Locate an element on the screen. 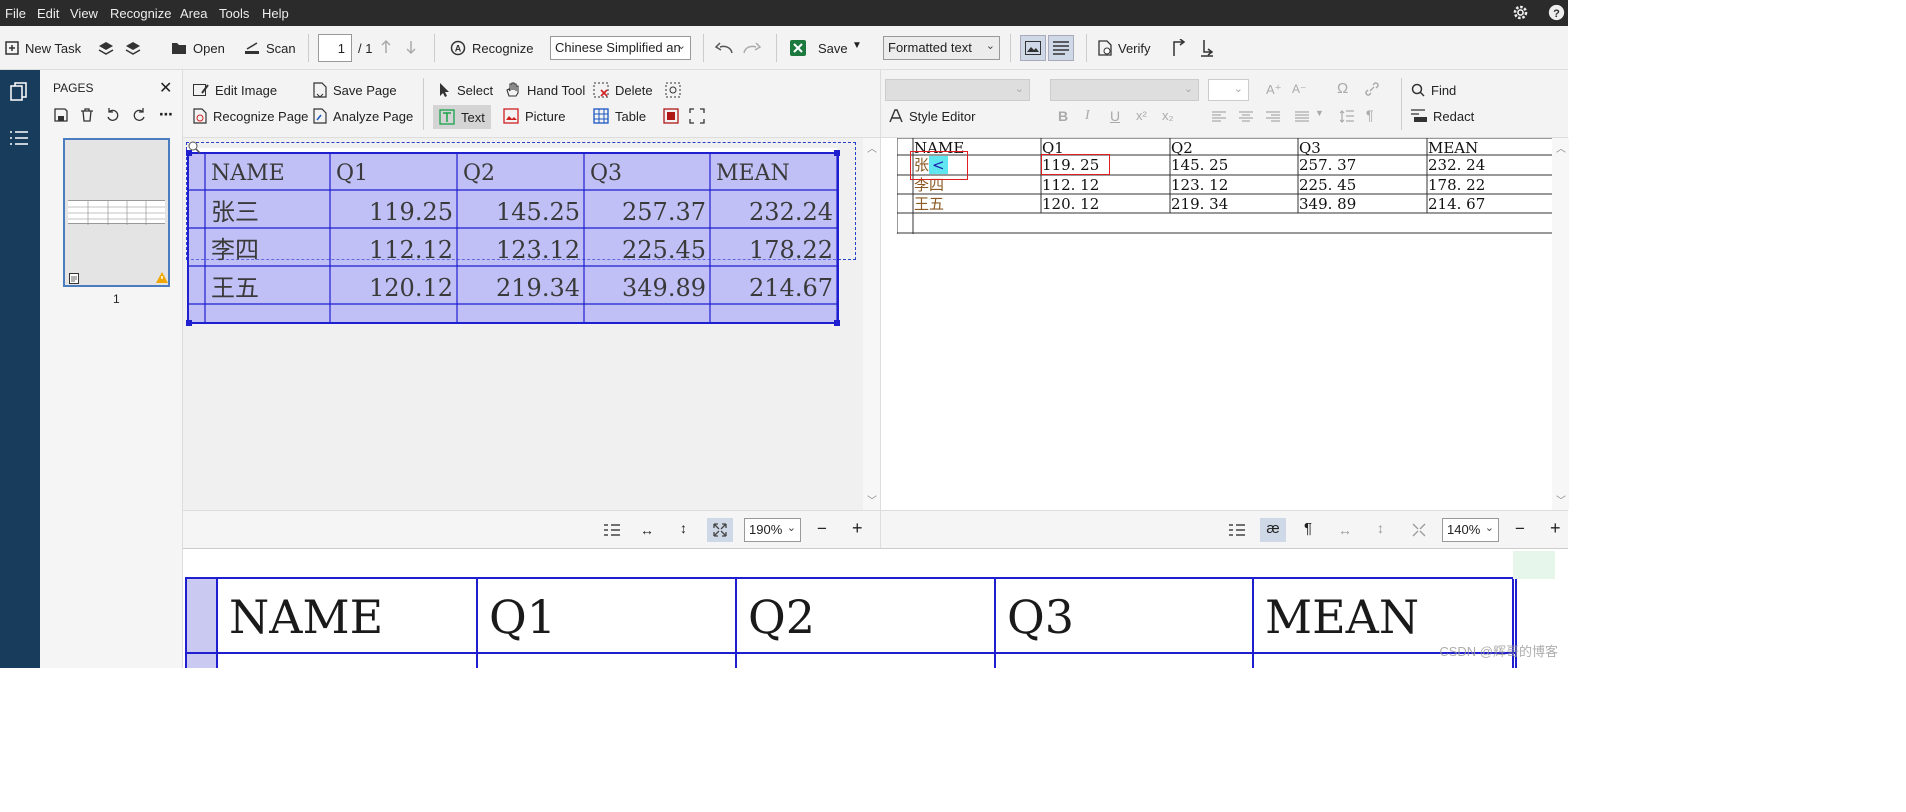 The height and width of the screenshot is (812, 1906). next-page-arrow-down-icon is located at coordinates (411, 47).